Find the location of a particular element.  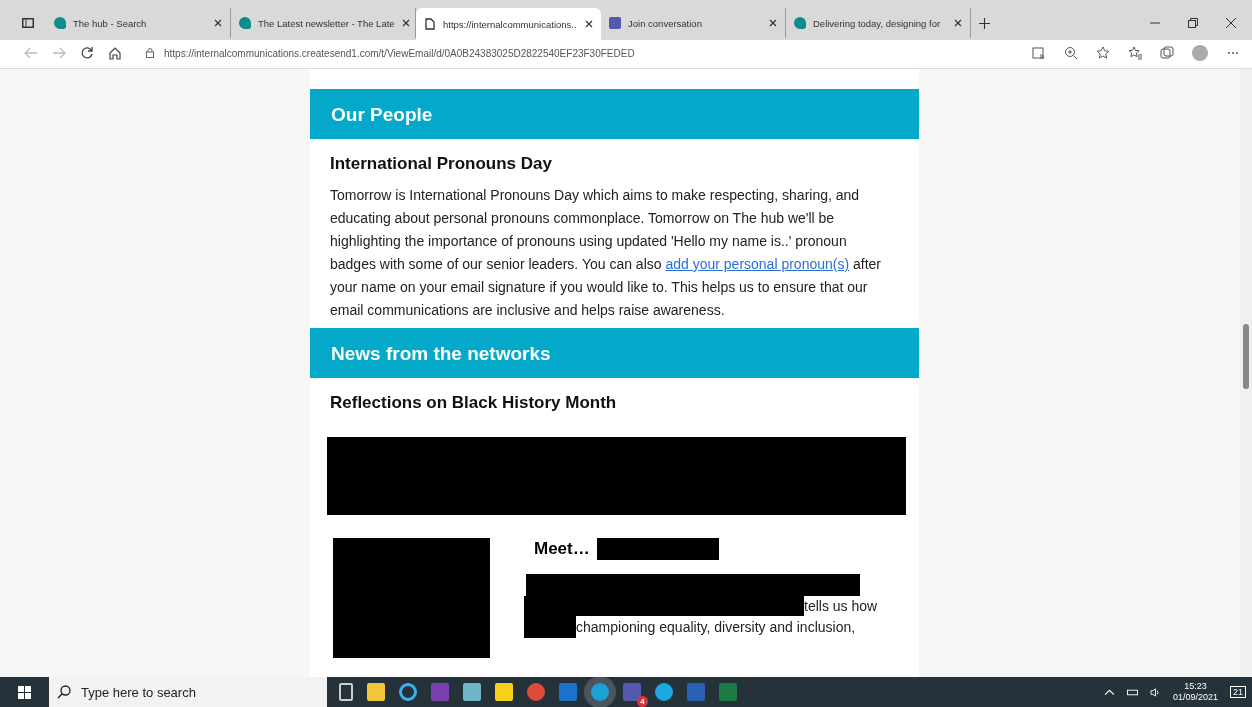

browser-tab: The hub - Search is located at coordinates (138, 23).